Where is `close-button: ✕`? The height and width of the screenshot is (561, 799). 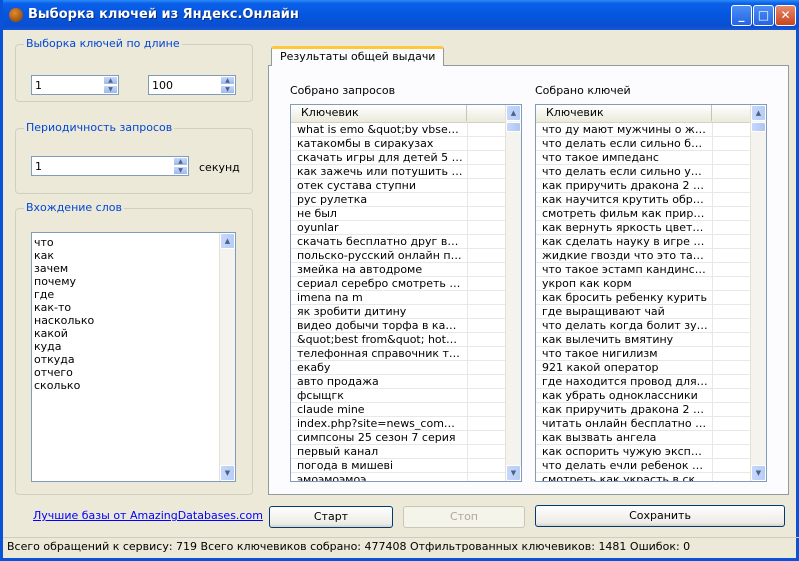
close-button: ✕ is located at coordinates (785, 15).